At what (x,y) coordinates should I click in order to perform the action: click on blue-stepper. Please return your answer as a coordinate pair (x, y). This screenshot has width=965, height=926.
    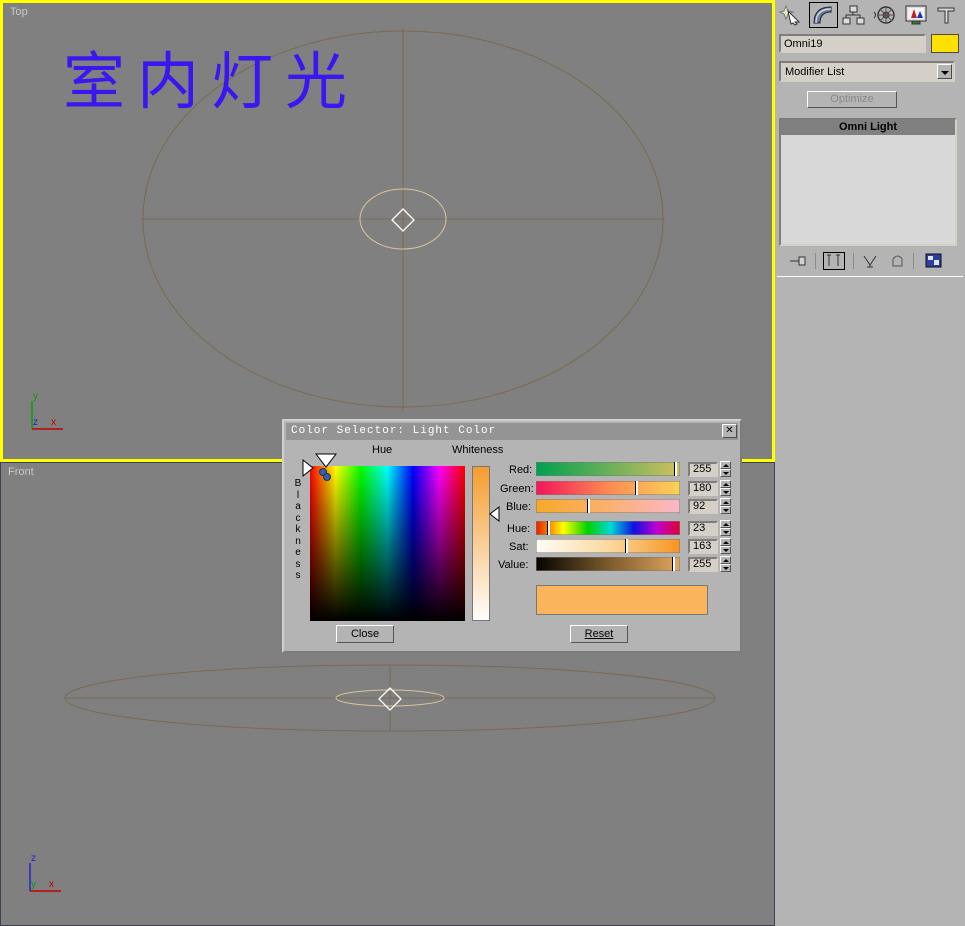
    Looking at the image, I should click on (725, 506).